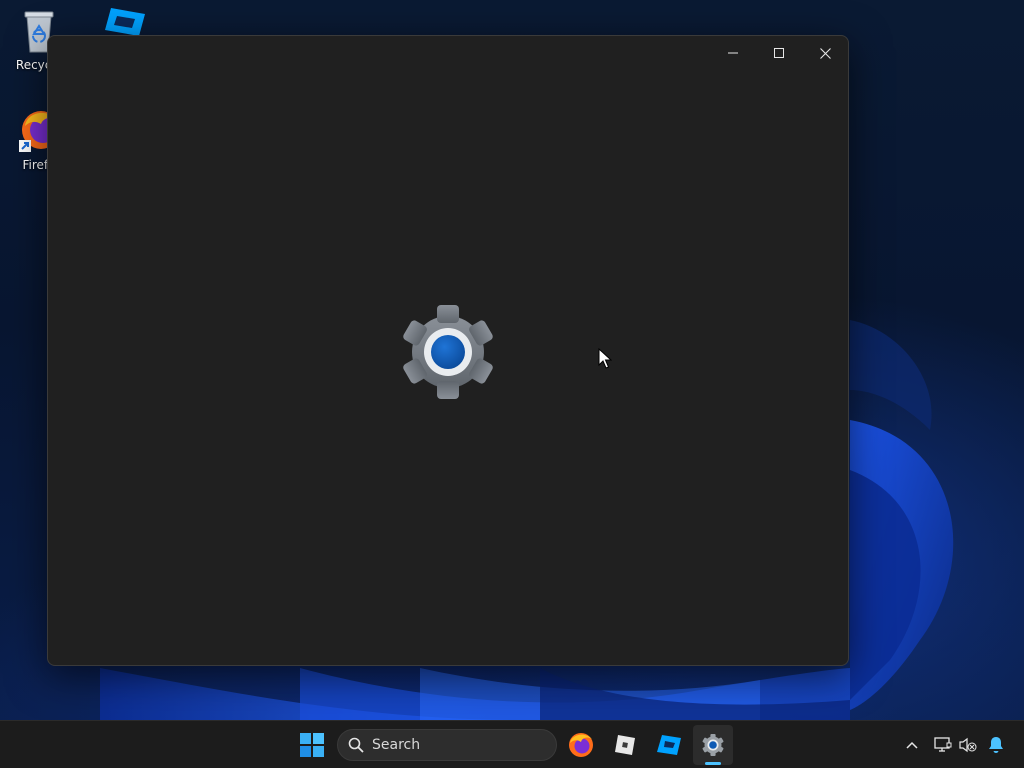  I want to click on network-icon, so click(943, 744).